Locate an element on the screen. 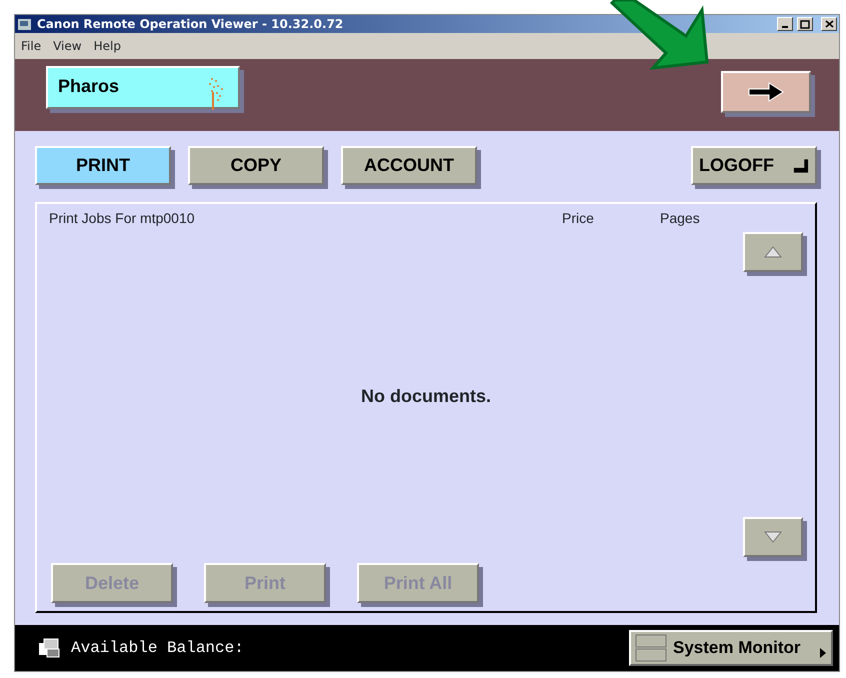 Image resolution: width=846 pixels, height=678 pixels. menu-item: Help is located at coordinates (107, 46).